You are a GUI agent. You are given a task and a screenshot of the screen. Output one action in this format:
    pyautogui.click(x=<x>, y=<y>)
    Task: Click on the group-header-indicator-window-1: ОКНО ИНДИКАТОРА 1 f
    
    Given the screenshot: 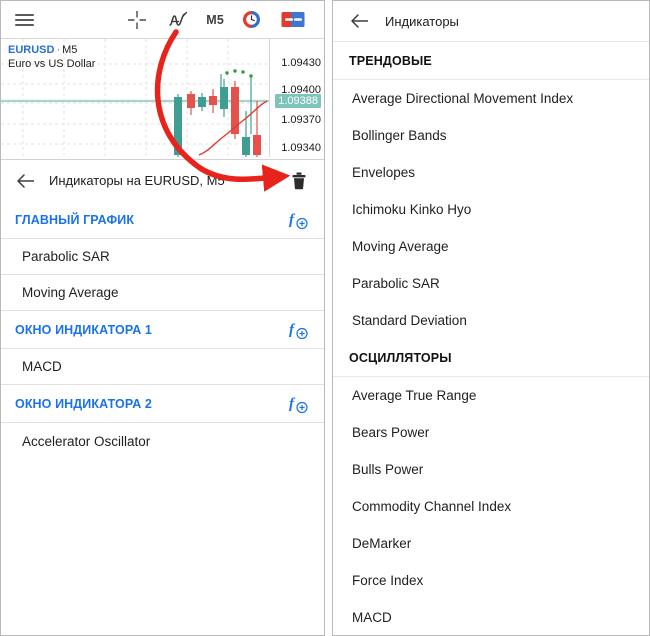 What is the action you would take?
    pyautogui.click(x=162, y=330)
    